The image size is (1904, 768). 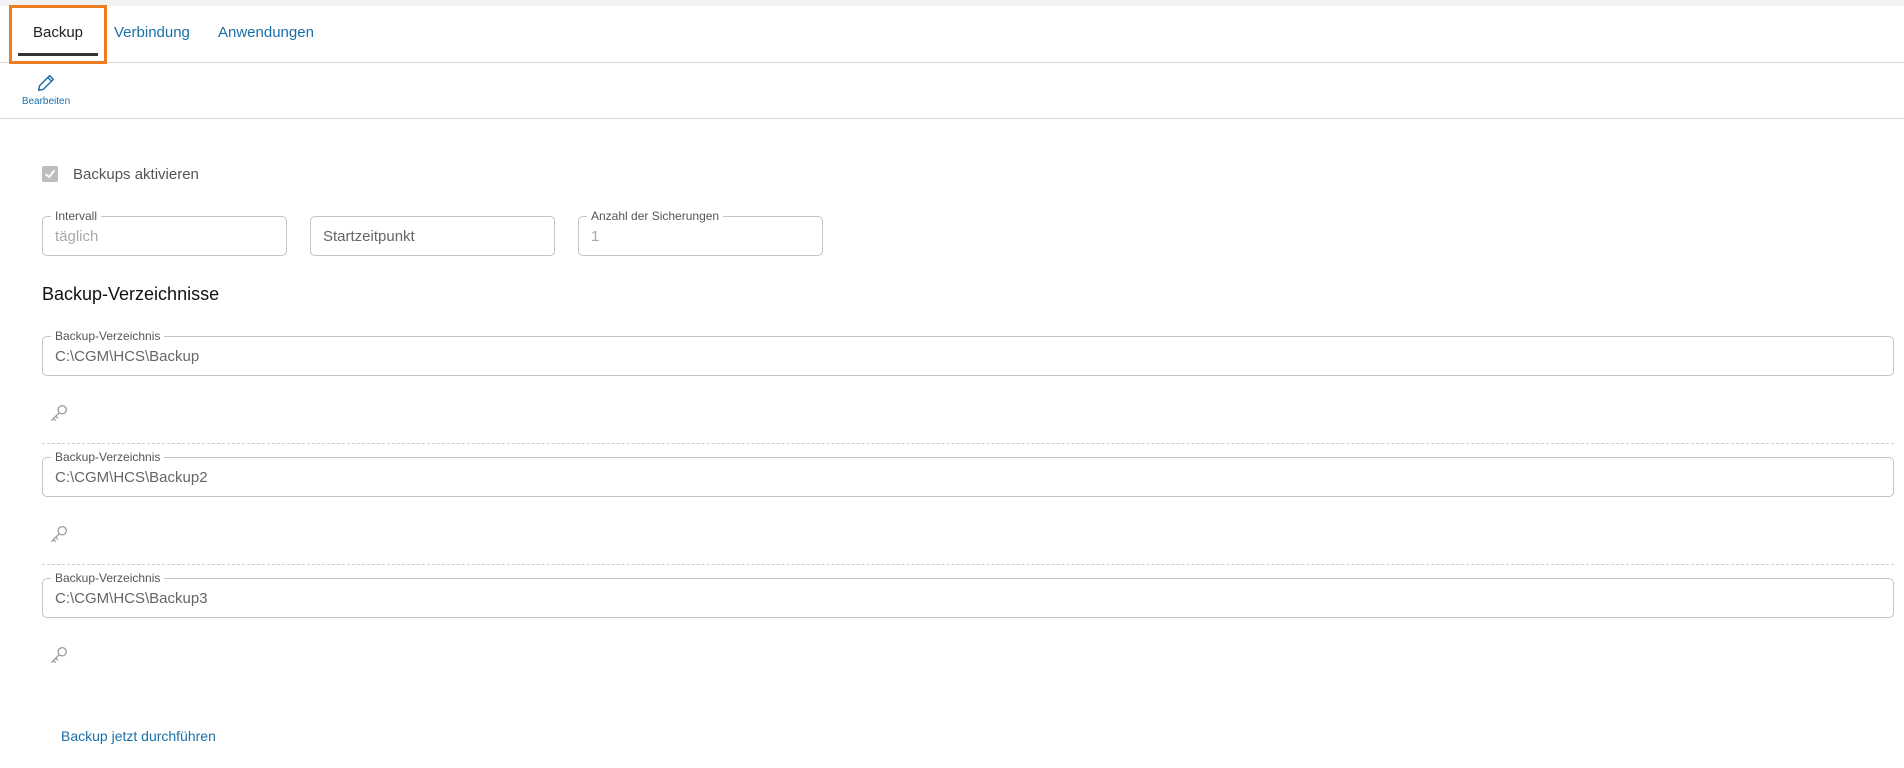 I want to click on backup-directories-title: Backup-Verzeichnisse, so click(x=131, y=294).